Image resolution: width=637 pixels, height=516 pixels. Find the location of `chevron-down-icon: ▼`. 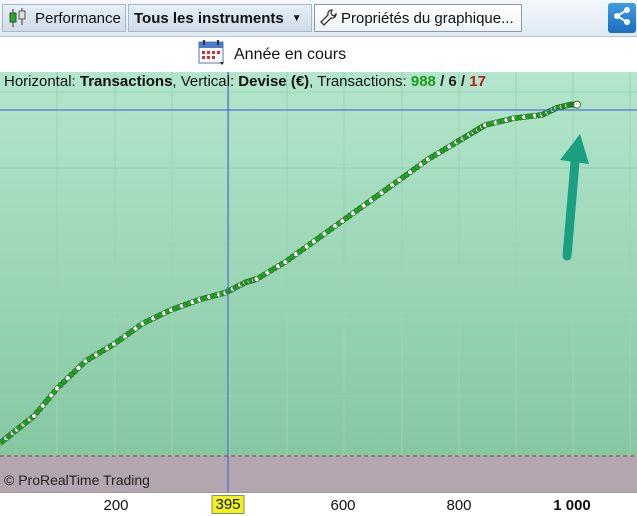

chevron-down-icon: ▼ is located at coordinates (296, 18).